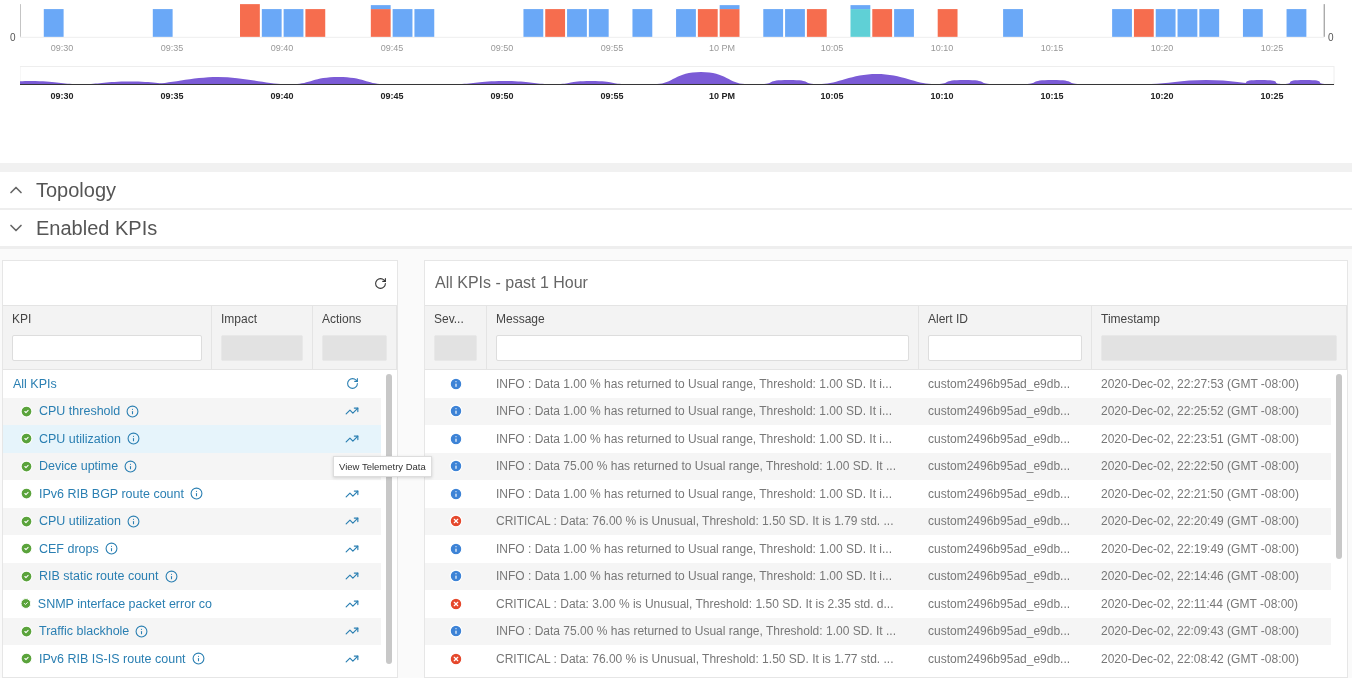  What do you see at coordinates (1200, 576) in the screenshot?
I see `timestamp-cell-text: 2020-Dec-02, 22:14:46 (GMT -08:00)` at bounding box center [1200, 576].